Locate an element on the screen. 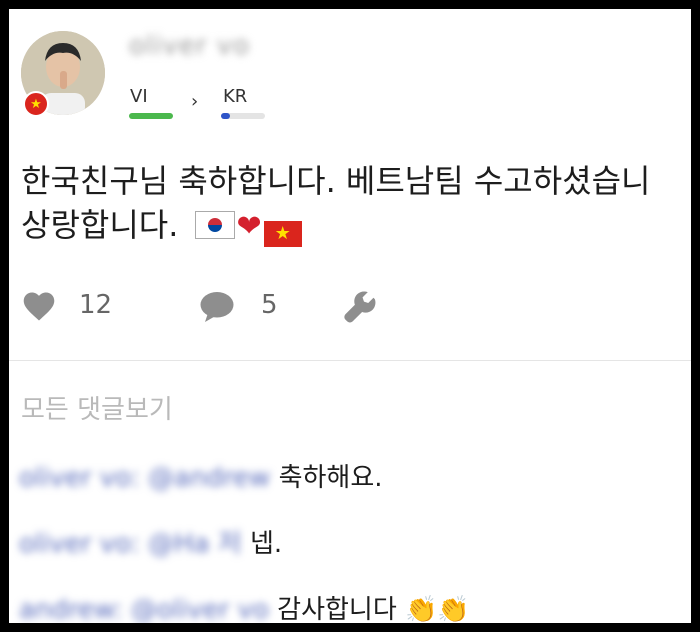  language-to-progress is located at coordinates (225, 116).